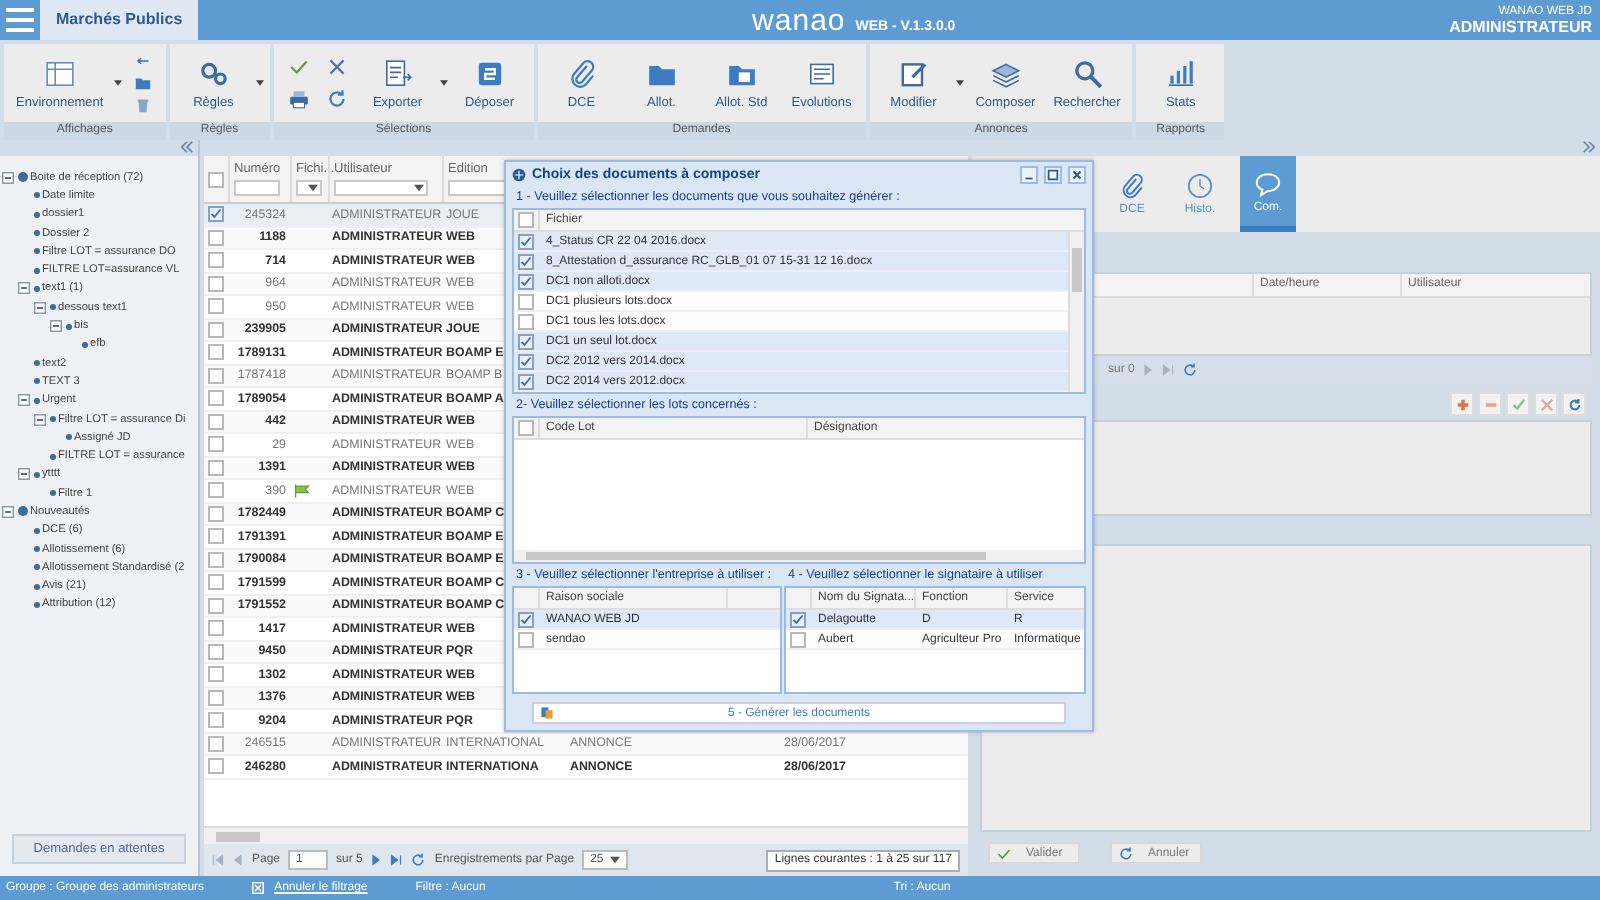  What do you see at coordinates (1077, 174) in the screenshot?
I see `close-button` at bounding box center [1077, 174].